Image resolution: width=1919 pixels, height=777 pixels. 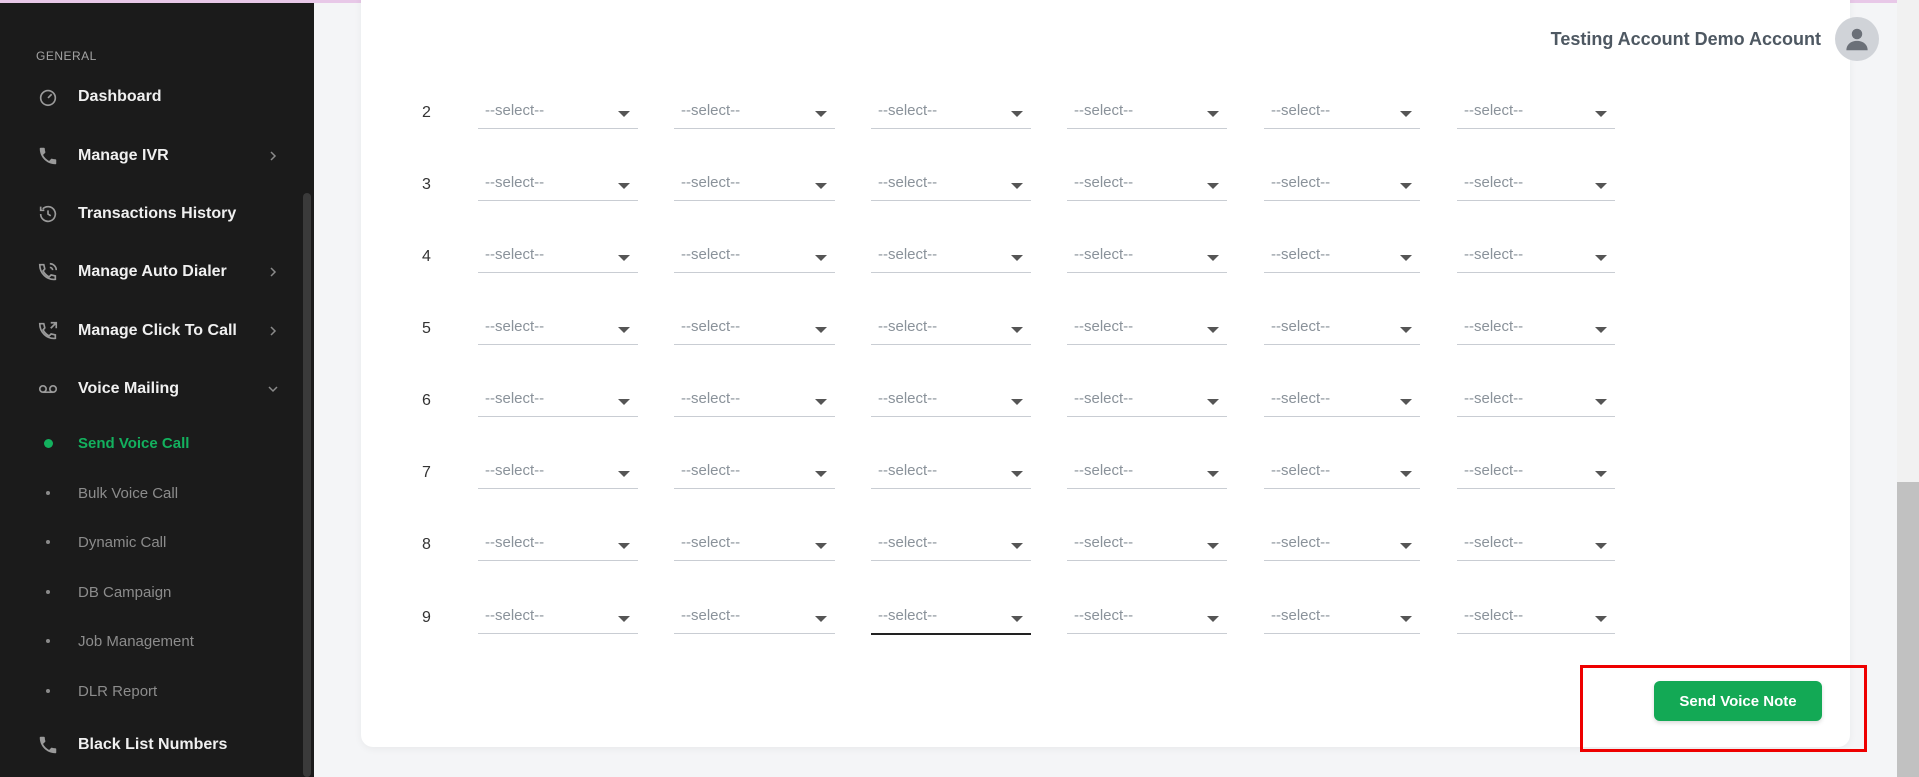 What do you see at coordinates (145, 745) in the screenshot?
I see `sidebar-item-black-list-numbers: Black List Numbers` at bounding box center [145, 745].